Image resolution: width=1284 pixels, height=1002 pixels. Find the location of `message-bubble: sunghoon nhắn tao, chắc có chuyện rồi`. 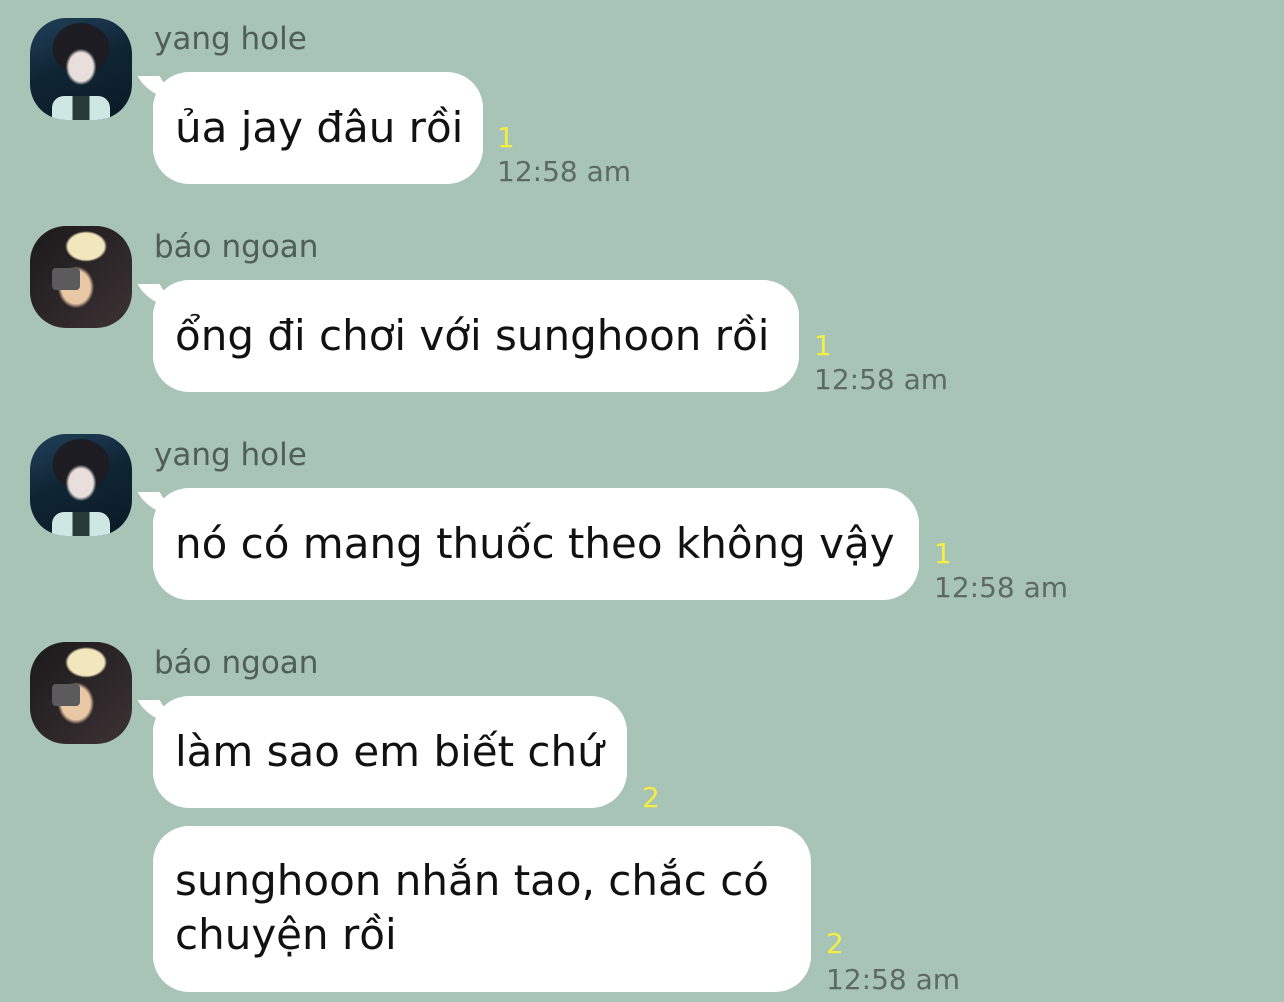

message-bubble: sunghoon nhắn tao, chắc có chuyện rồi is located at coordinates (482, 909).